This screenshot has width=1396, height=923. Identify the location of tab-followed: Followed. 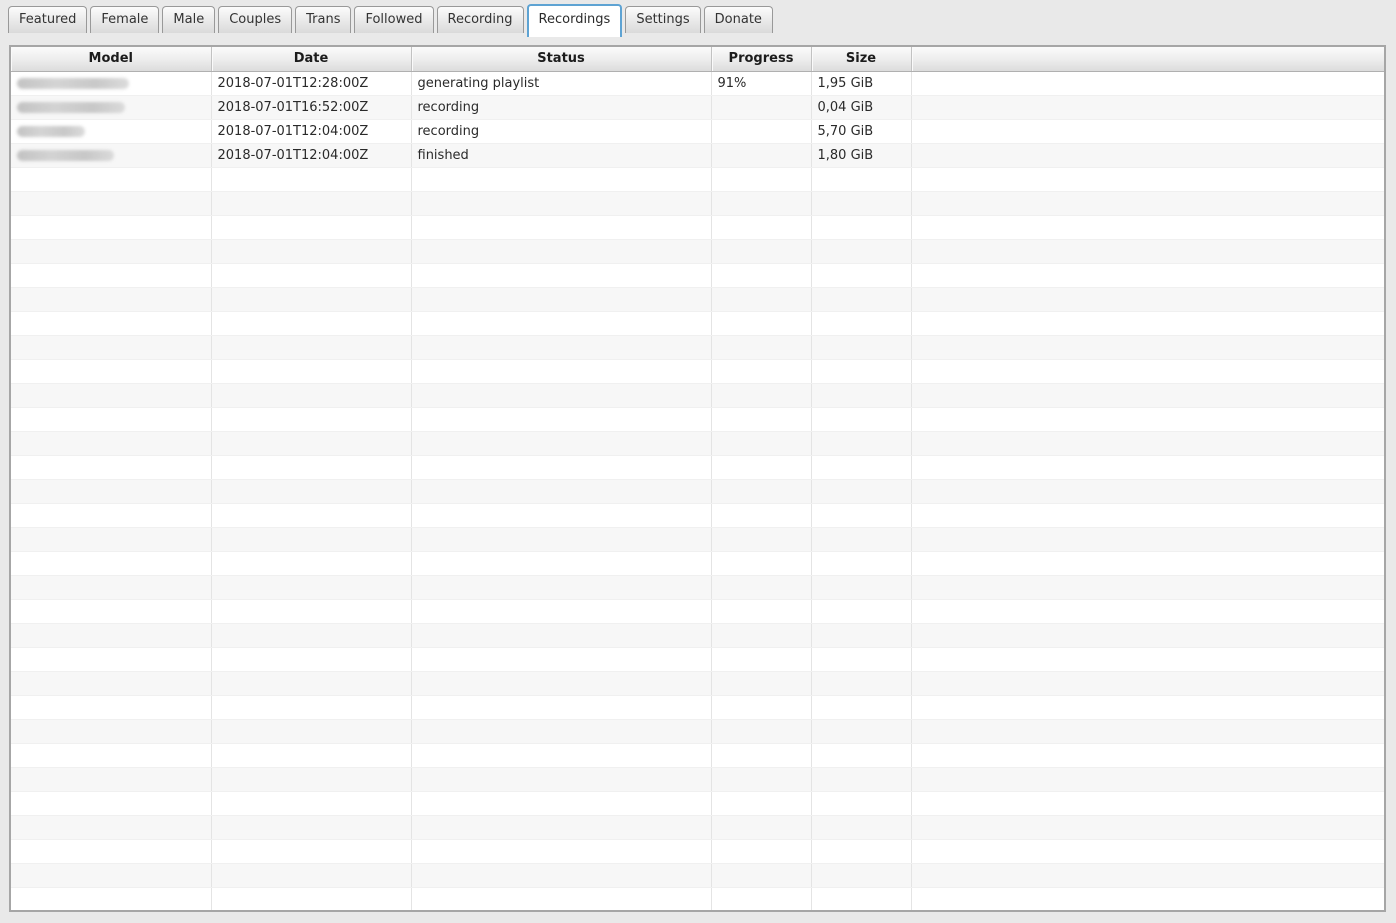
(394, 19).